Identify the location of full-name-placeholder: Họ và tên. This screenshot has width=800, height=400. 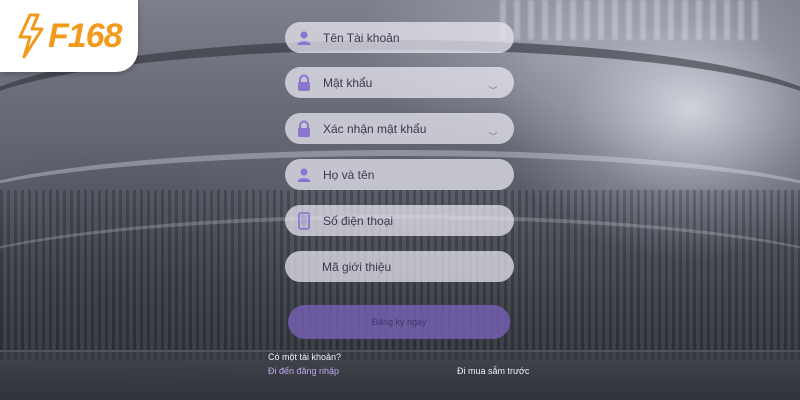
(349, 174).